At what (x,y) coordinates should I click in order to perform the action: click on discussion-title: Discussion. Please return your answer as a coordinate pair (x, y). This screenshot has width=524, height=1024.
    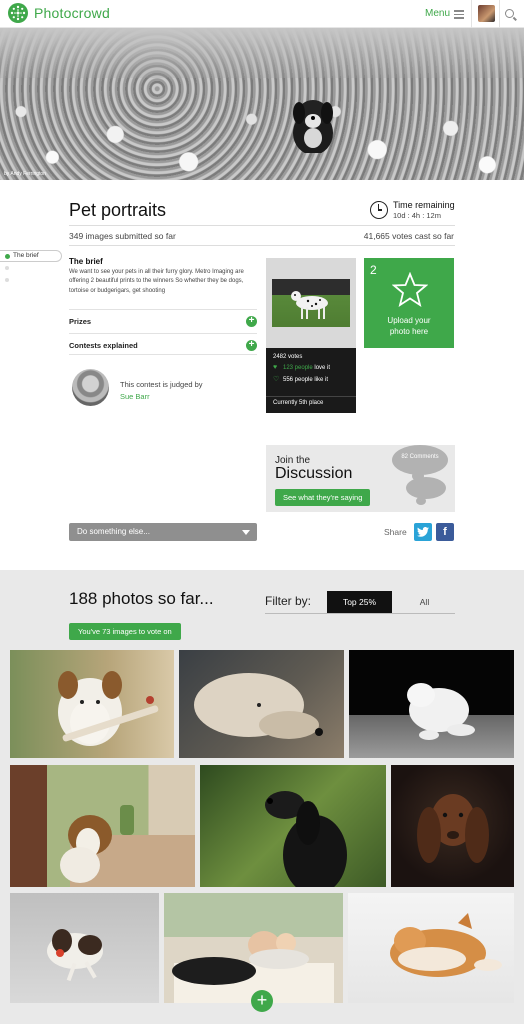
    Looking at the image, I should click on (314, 473).